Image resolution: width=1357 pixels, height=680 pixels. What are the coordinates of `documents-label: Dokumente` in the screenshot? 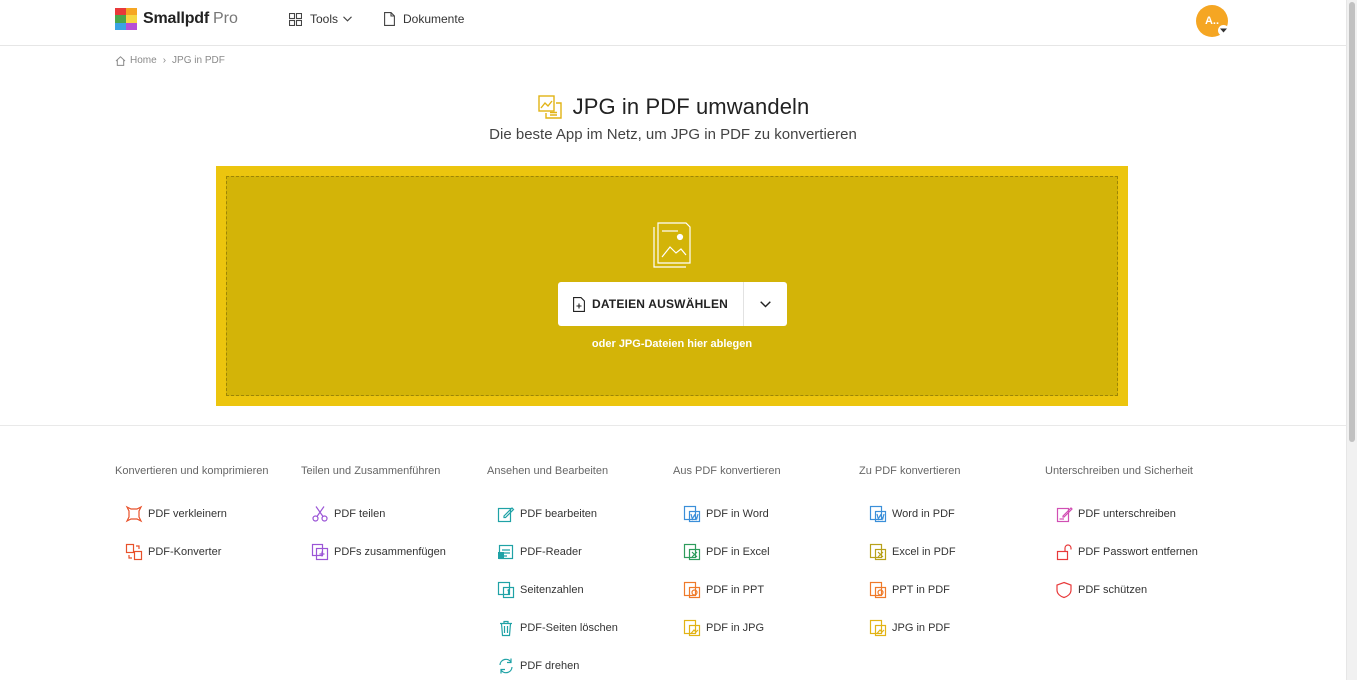 It's located at (434, 19).